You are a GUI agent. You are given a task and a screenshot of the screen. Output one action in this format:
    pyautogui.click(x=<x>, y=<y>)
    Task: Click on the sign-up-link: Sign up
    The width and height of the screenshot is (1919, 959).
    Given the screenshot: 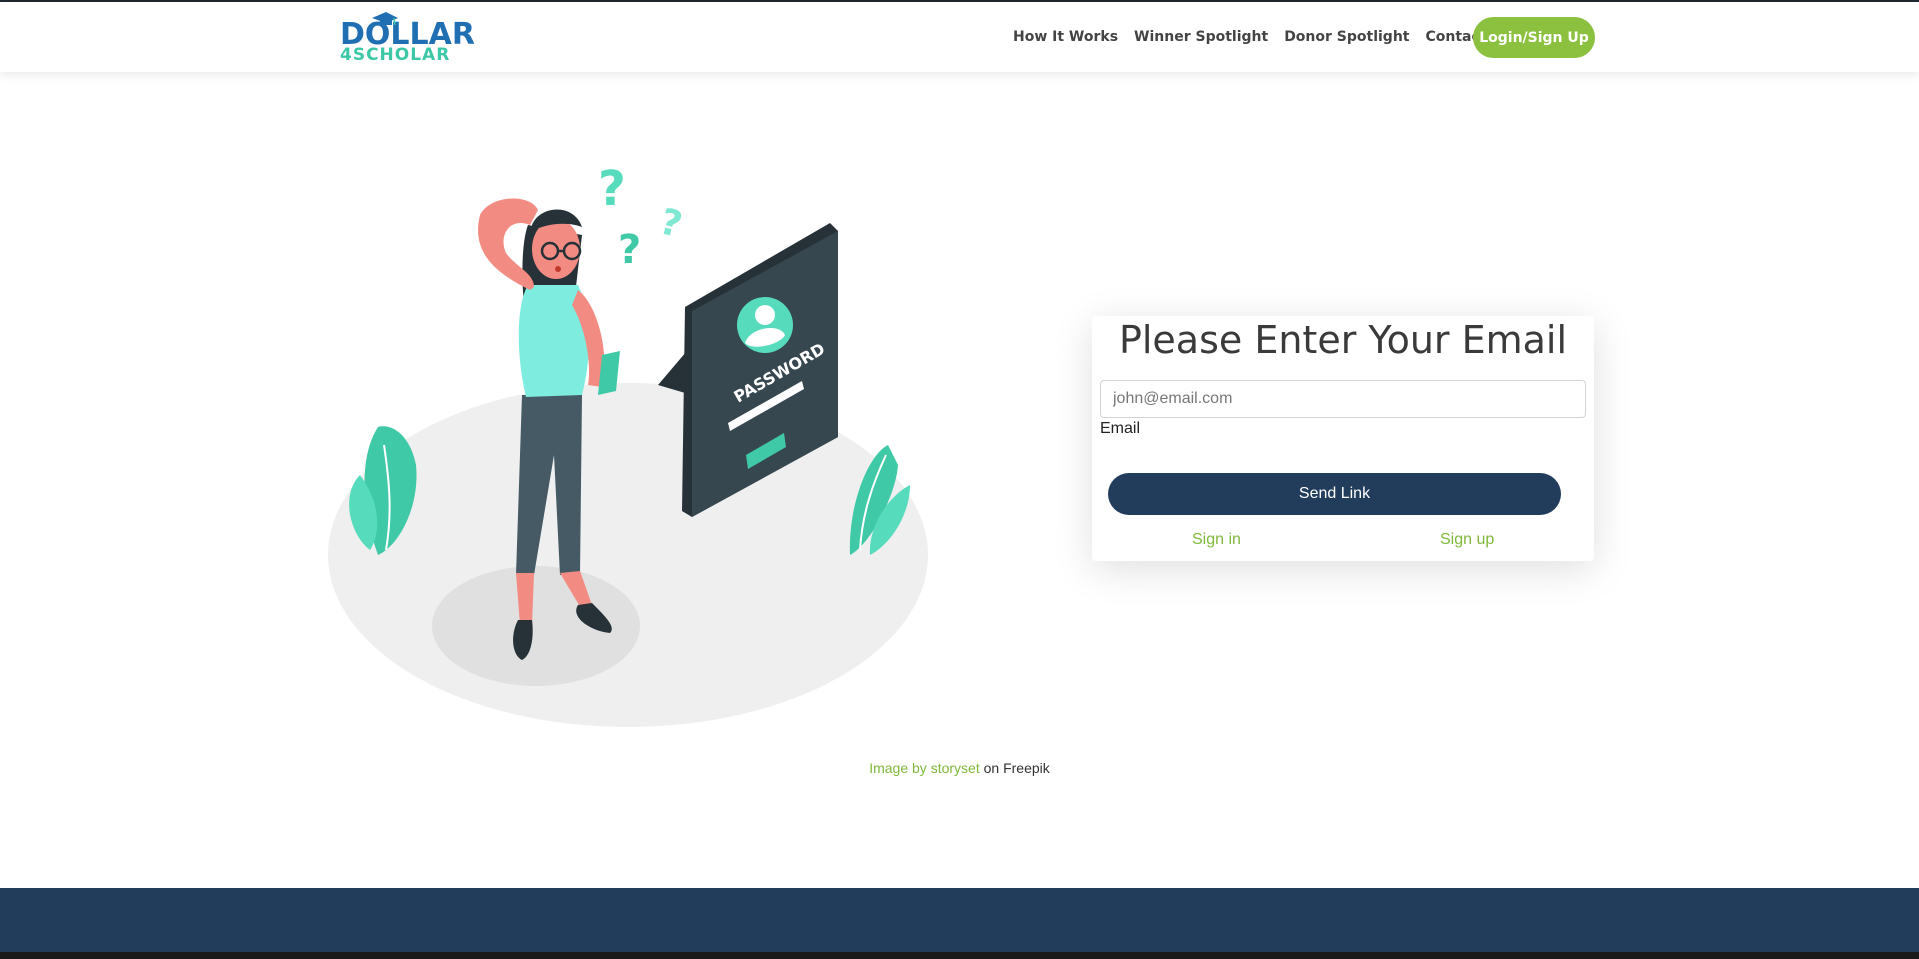 What is the action you would take?
    pyautogui.click(x=1467, y=540)
    